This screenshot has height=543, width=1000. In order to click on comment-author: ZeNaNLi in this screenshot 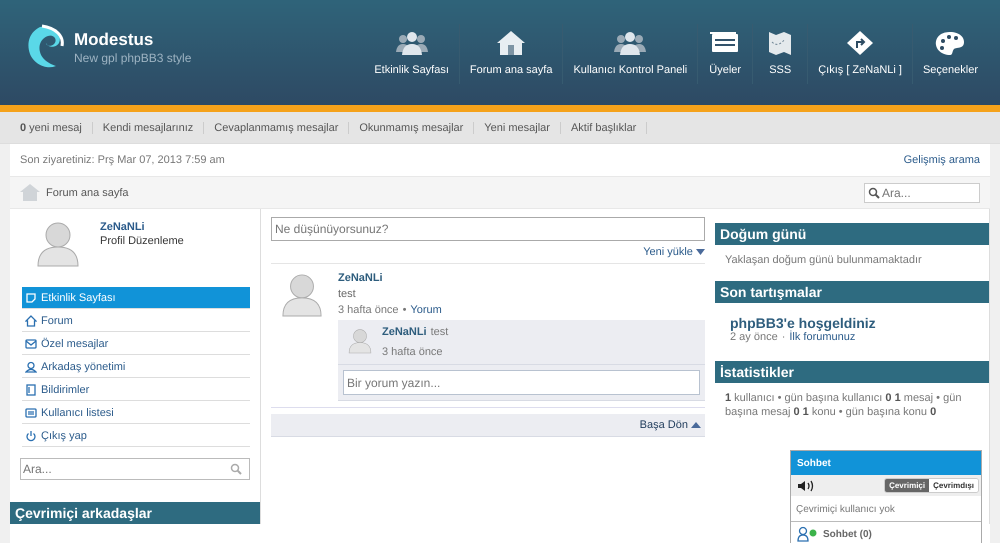, I will do `click(404, 332)`.